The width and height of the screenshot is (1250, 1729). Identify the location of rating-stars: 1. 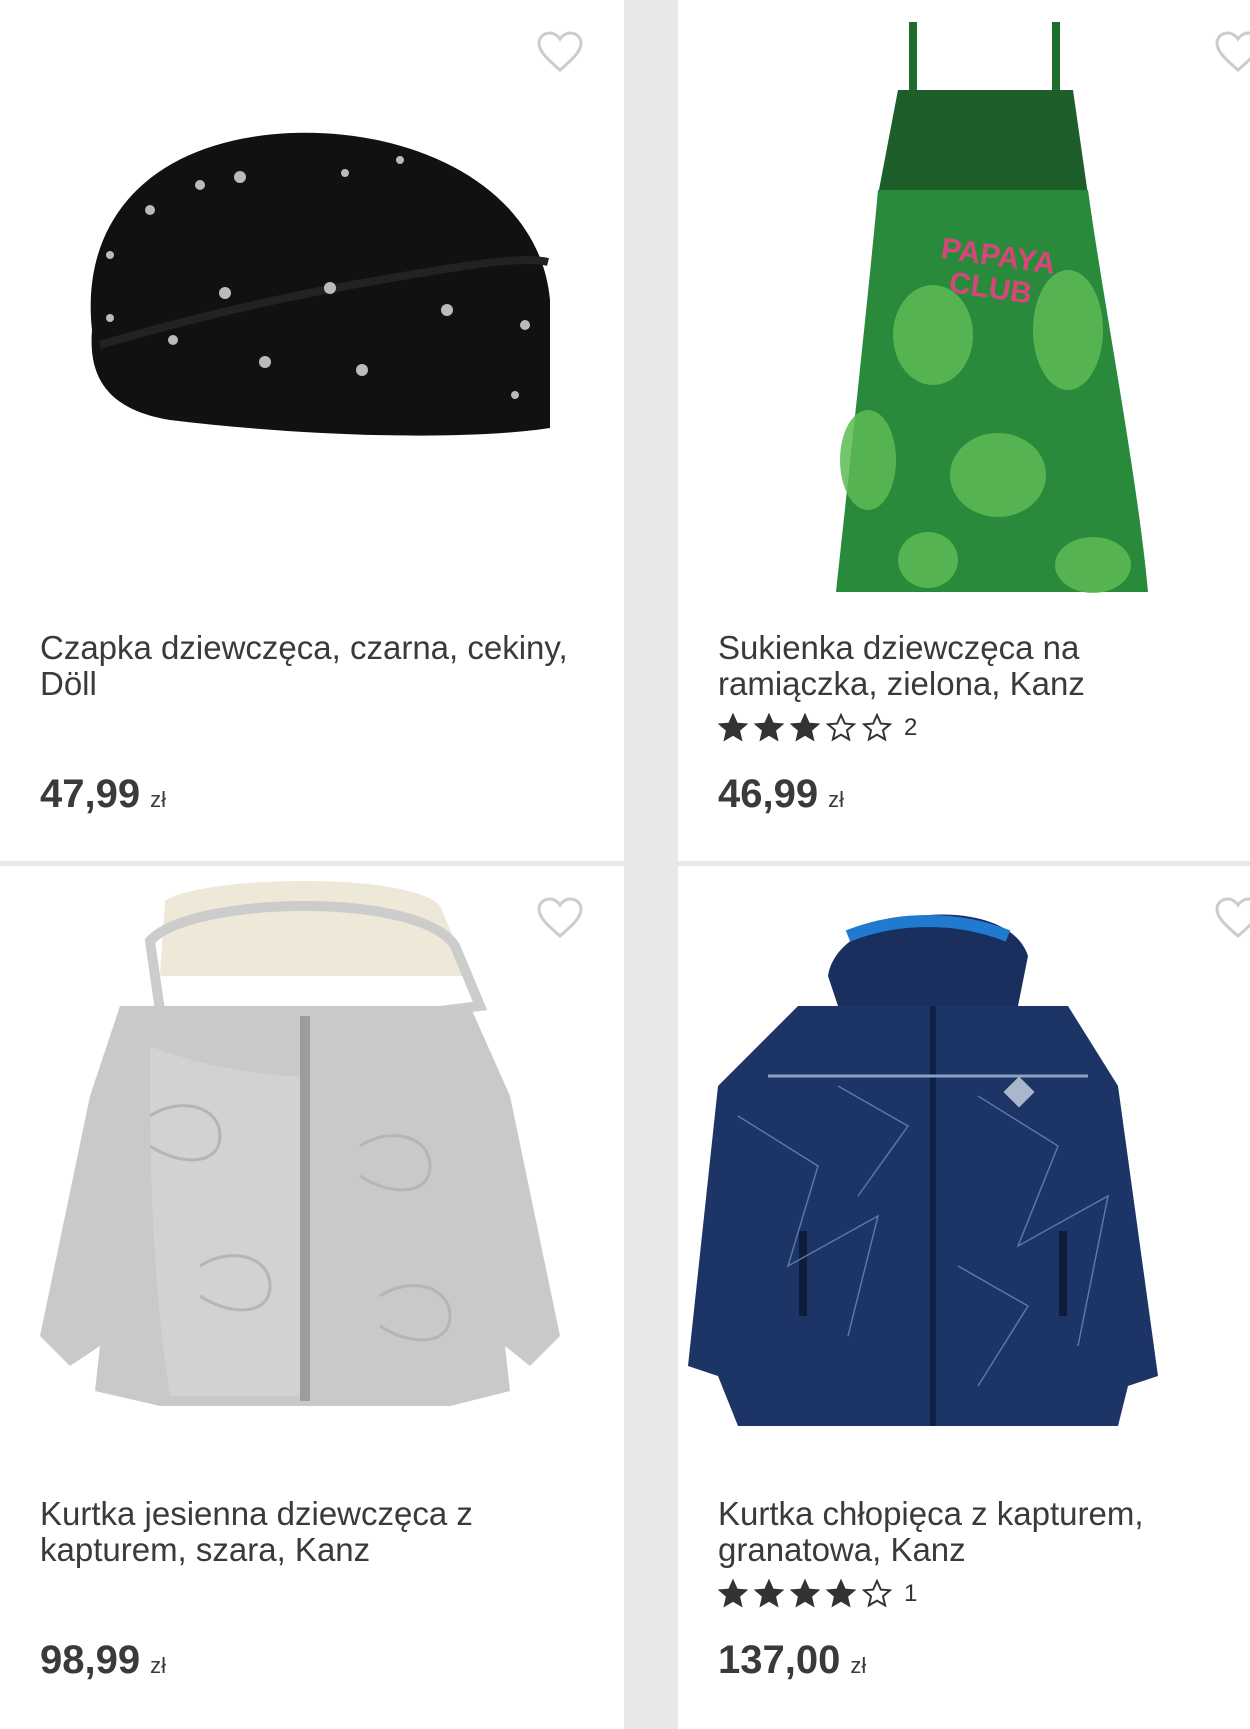
(817, 1594).